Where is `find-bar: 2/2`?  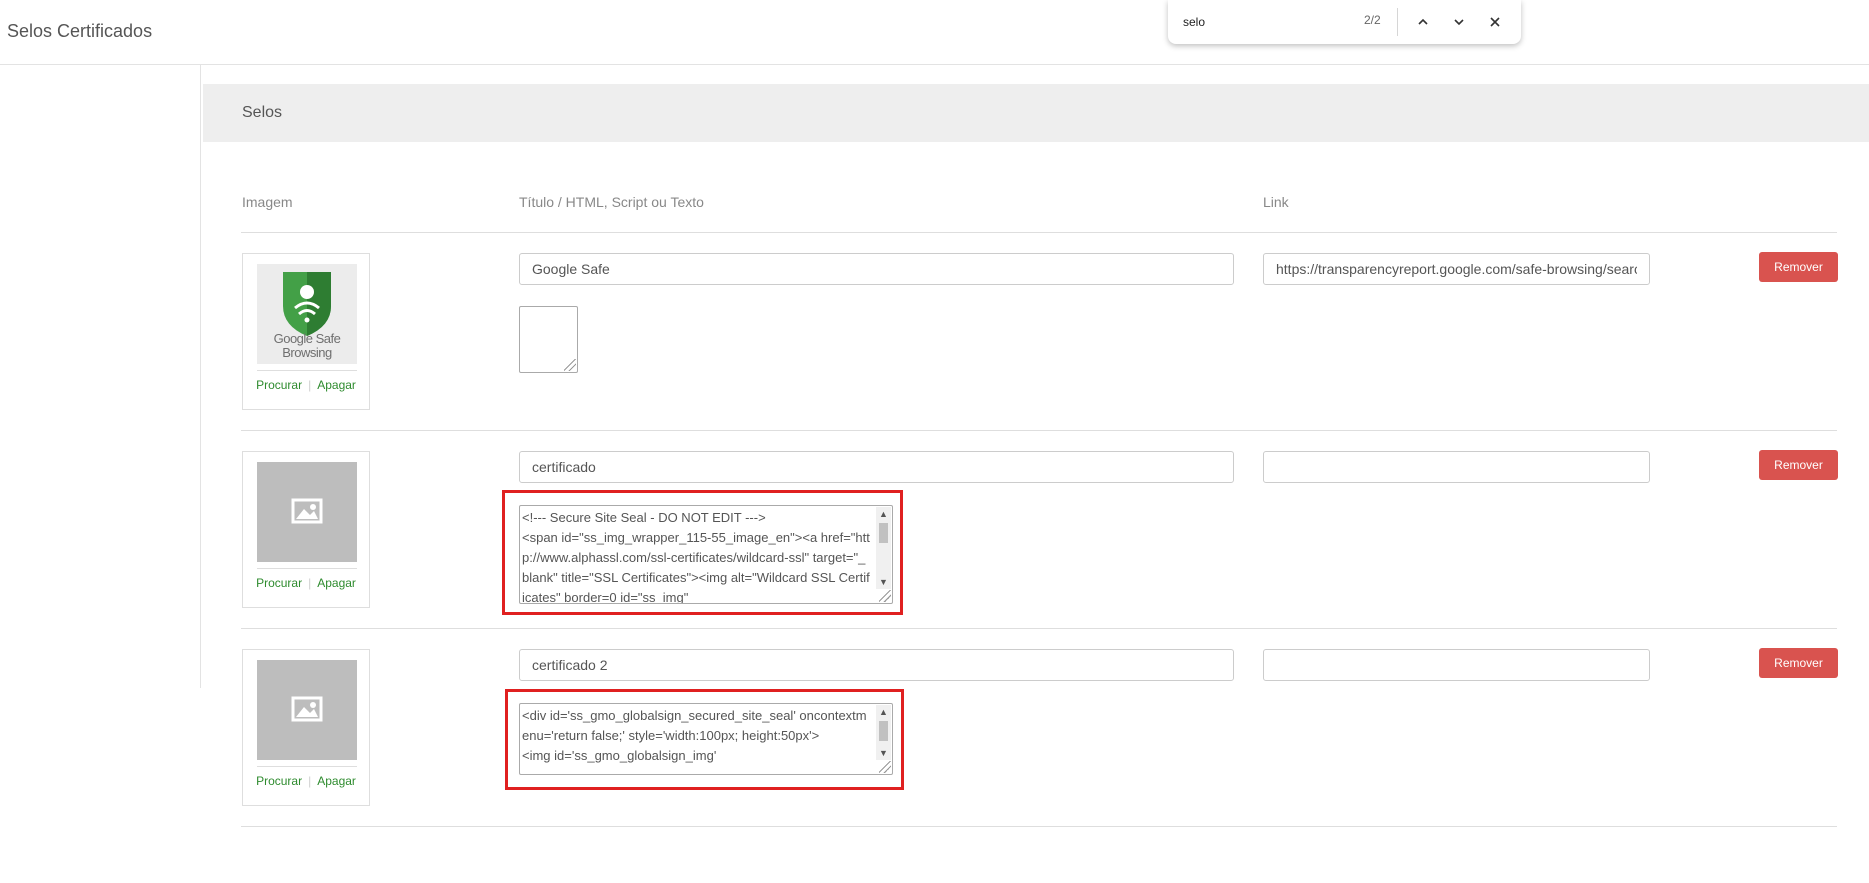 find-bar: 2/2 is located at coordinates (1344, 22).